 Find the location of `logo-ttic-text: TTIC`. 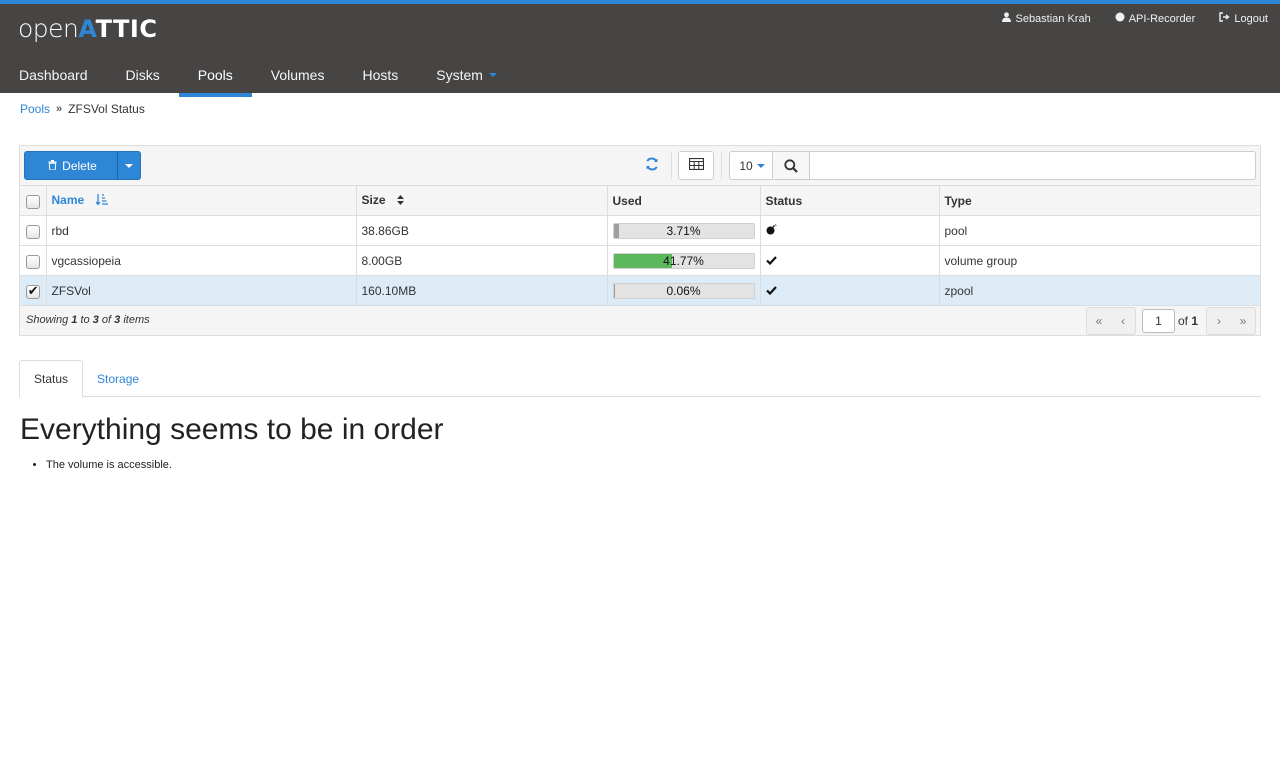

logo-ttic-text: TTIC is located at coordinates (126, 29).